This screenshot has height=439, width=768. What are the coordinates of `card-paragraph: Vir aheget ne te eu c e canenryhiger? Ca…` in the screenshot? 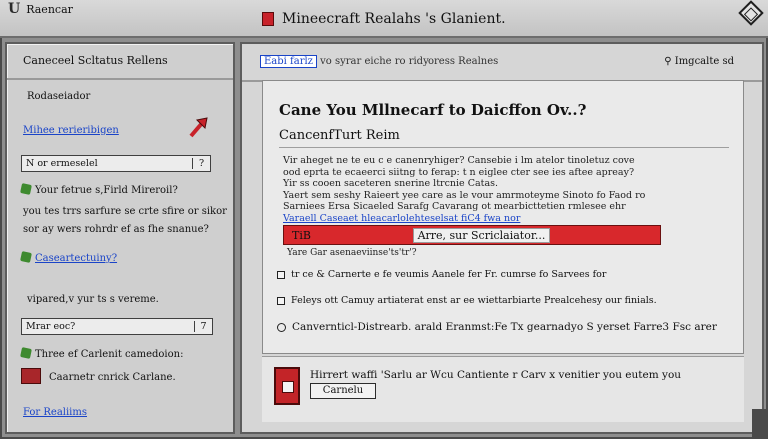 It's located at (513, 189).